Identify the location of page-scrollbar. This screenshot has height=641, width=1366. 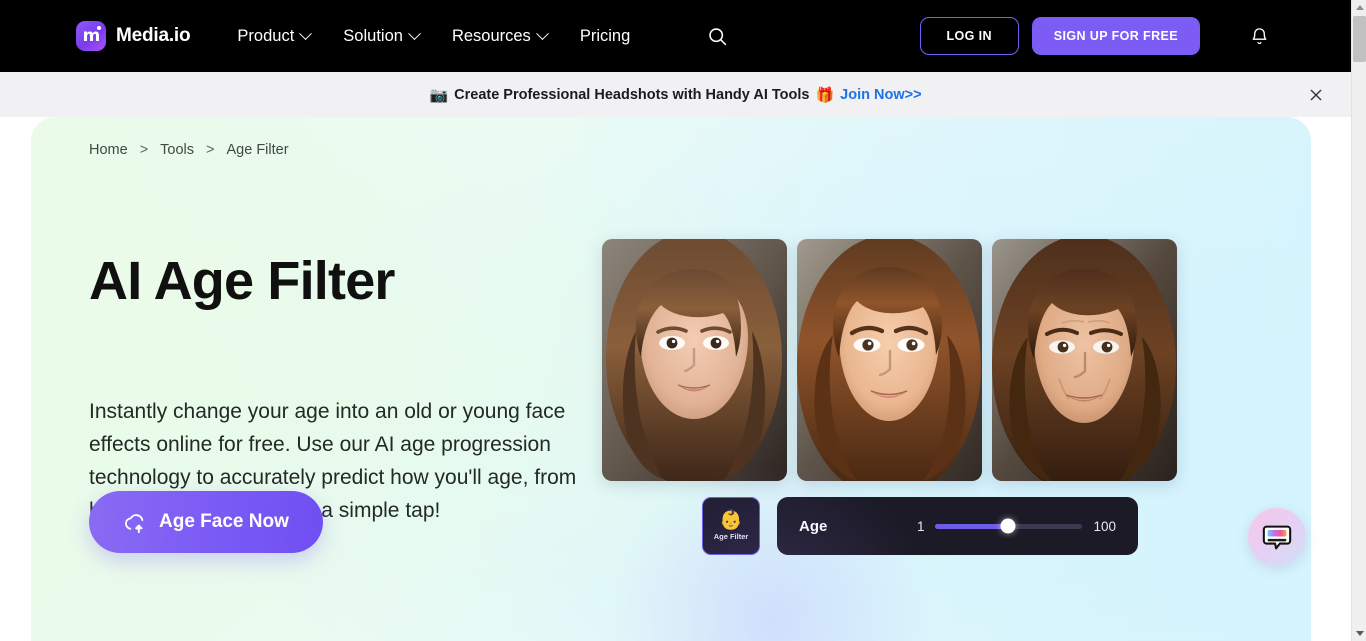
(1358, 320).